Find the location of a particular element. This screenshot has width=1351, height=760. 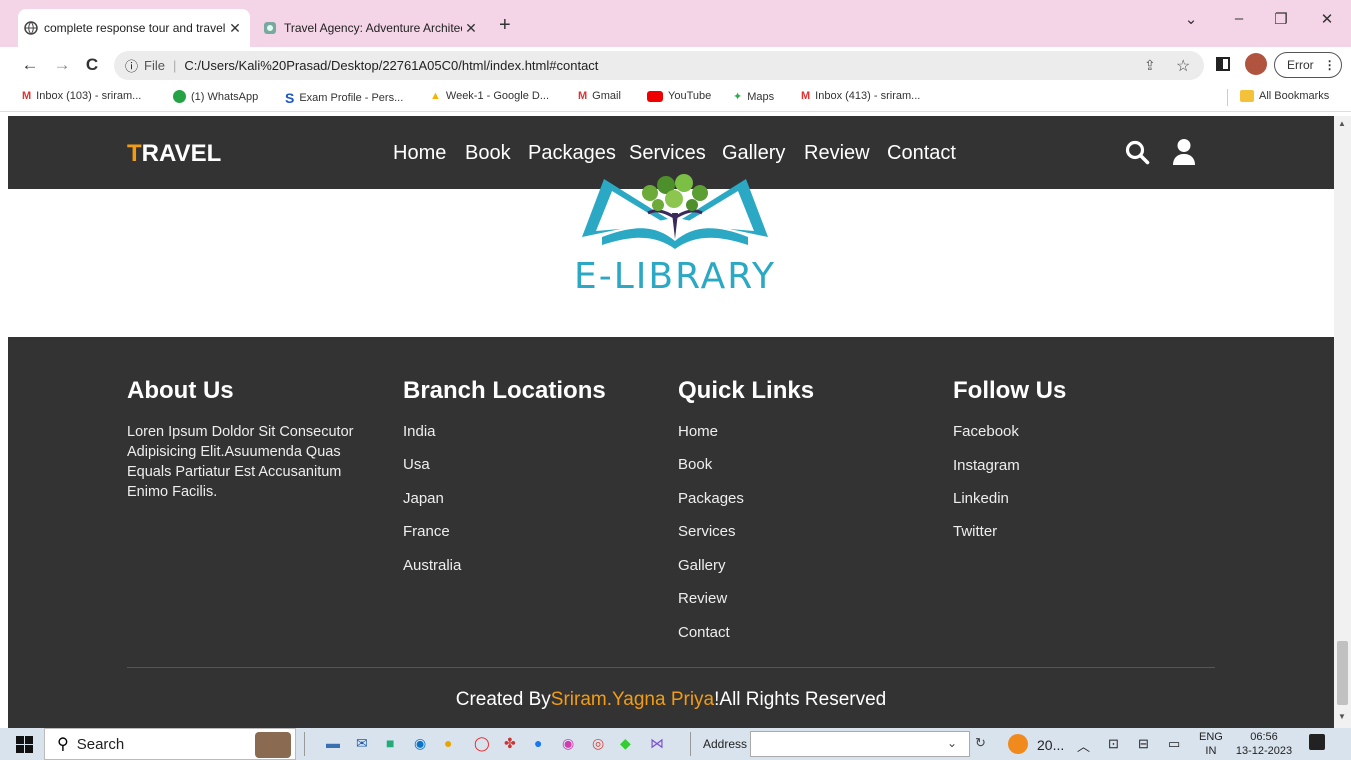

nav-contact: Contact is located at coordinates (921, 153).